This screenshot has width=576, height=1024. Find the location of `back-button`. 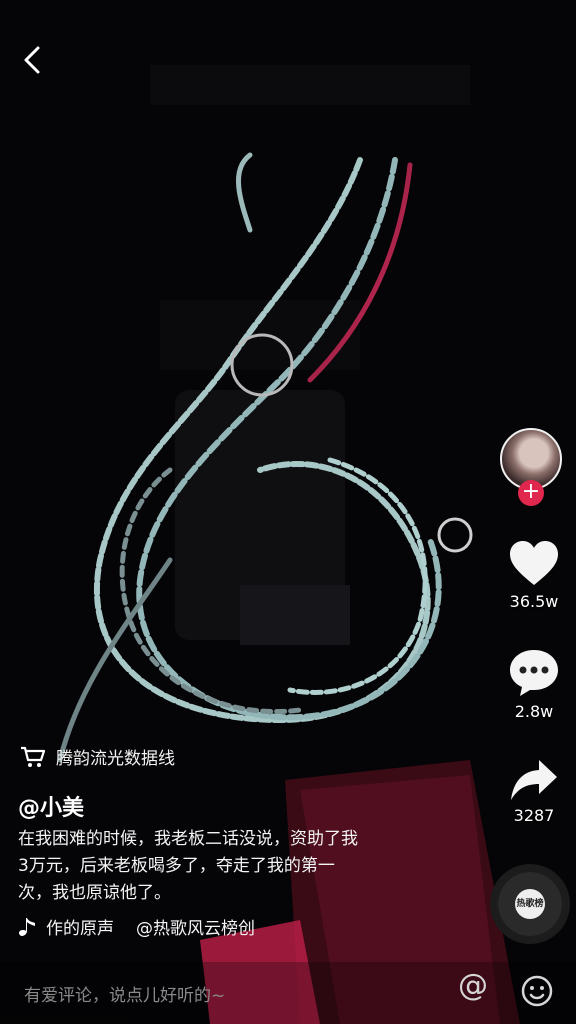

back-button is located at coordinates (34, 60).